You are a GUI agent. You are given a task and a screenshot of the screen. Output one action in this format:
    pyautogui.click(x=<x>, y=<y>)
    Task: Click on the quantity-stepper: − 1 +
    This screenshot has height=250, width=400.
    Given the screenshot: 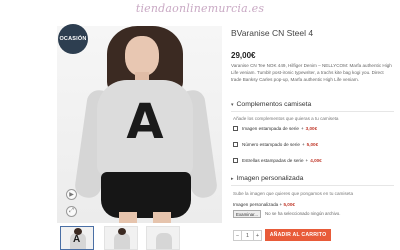 What is the action you would take?
    pyautogui.click(x=247, y=235)
    